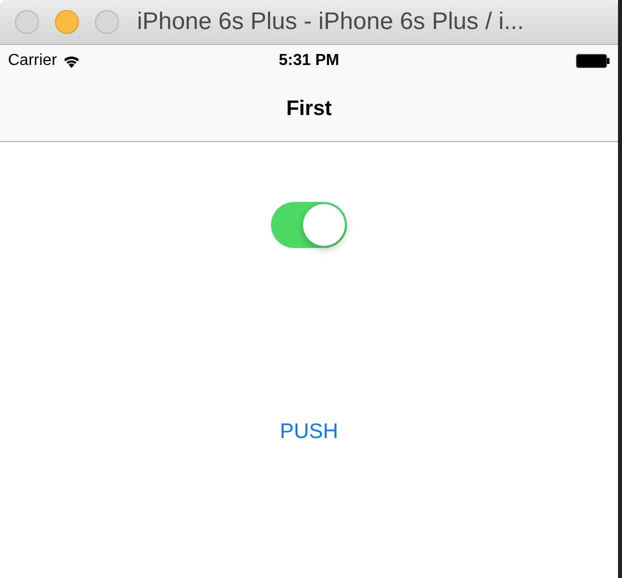 Image resolution: width=622 pixels, height=578 pixels. What do you see at coordinates (71, 61) in the screenshot?
I see `wifi-icon` at bounding box center [71, 61].